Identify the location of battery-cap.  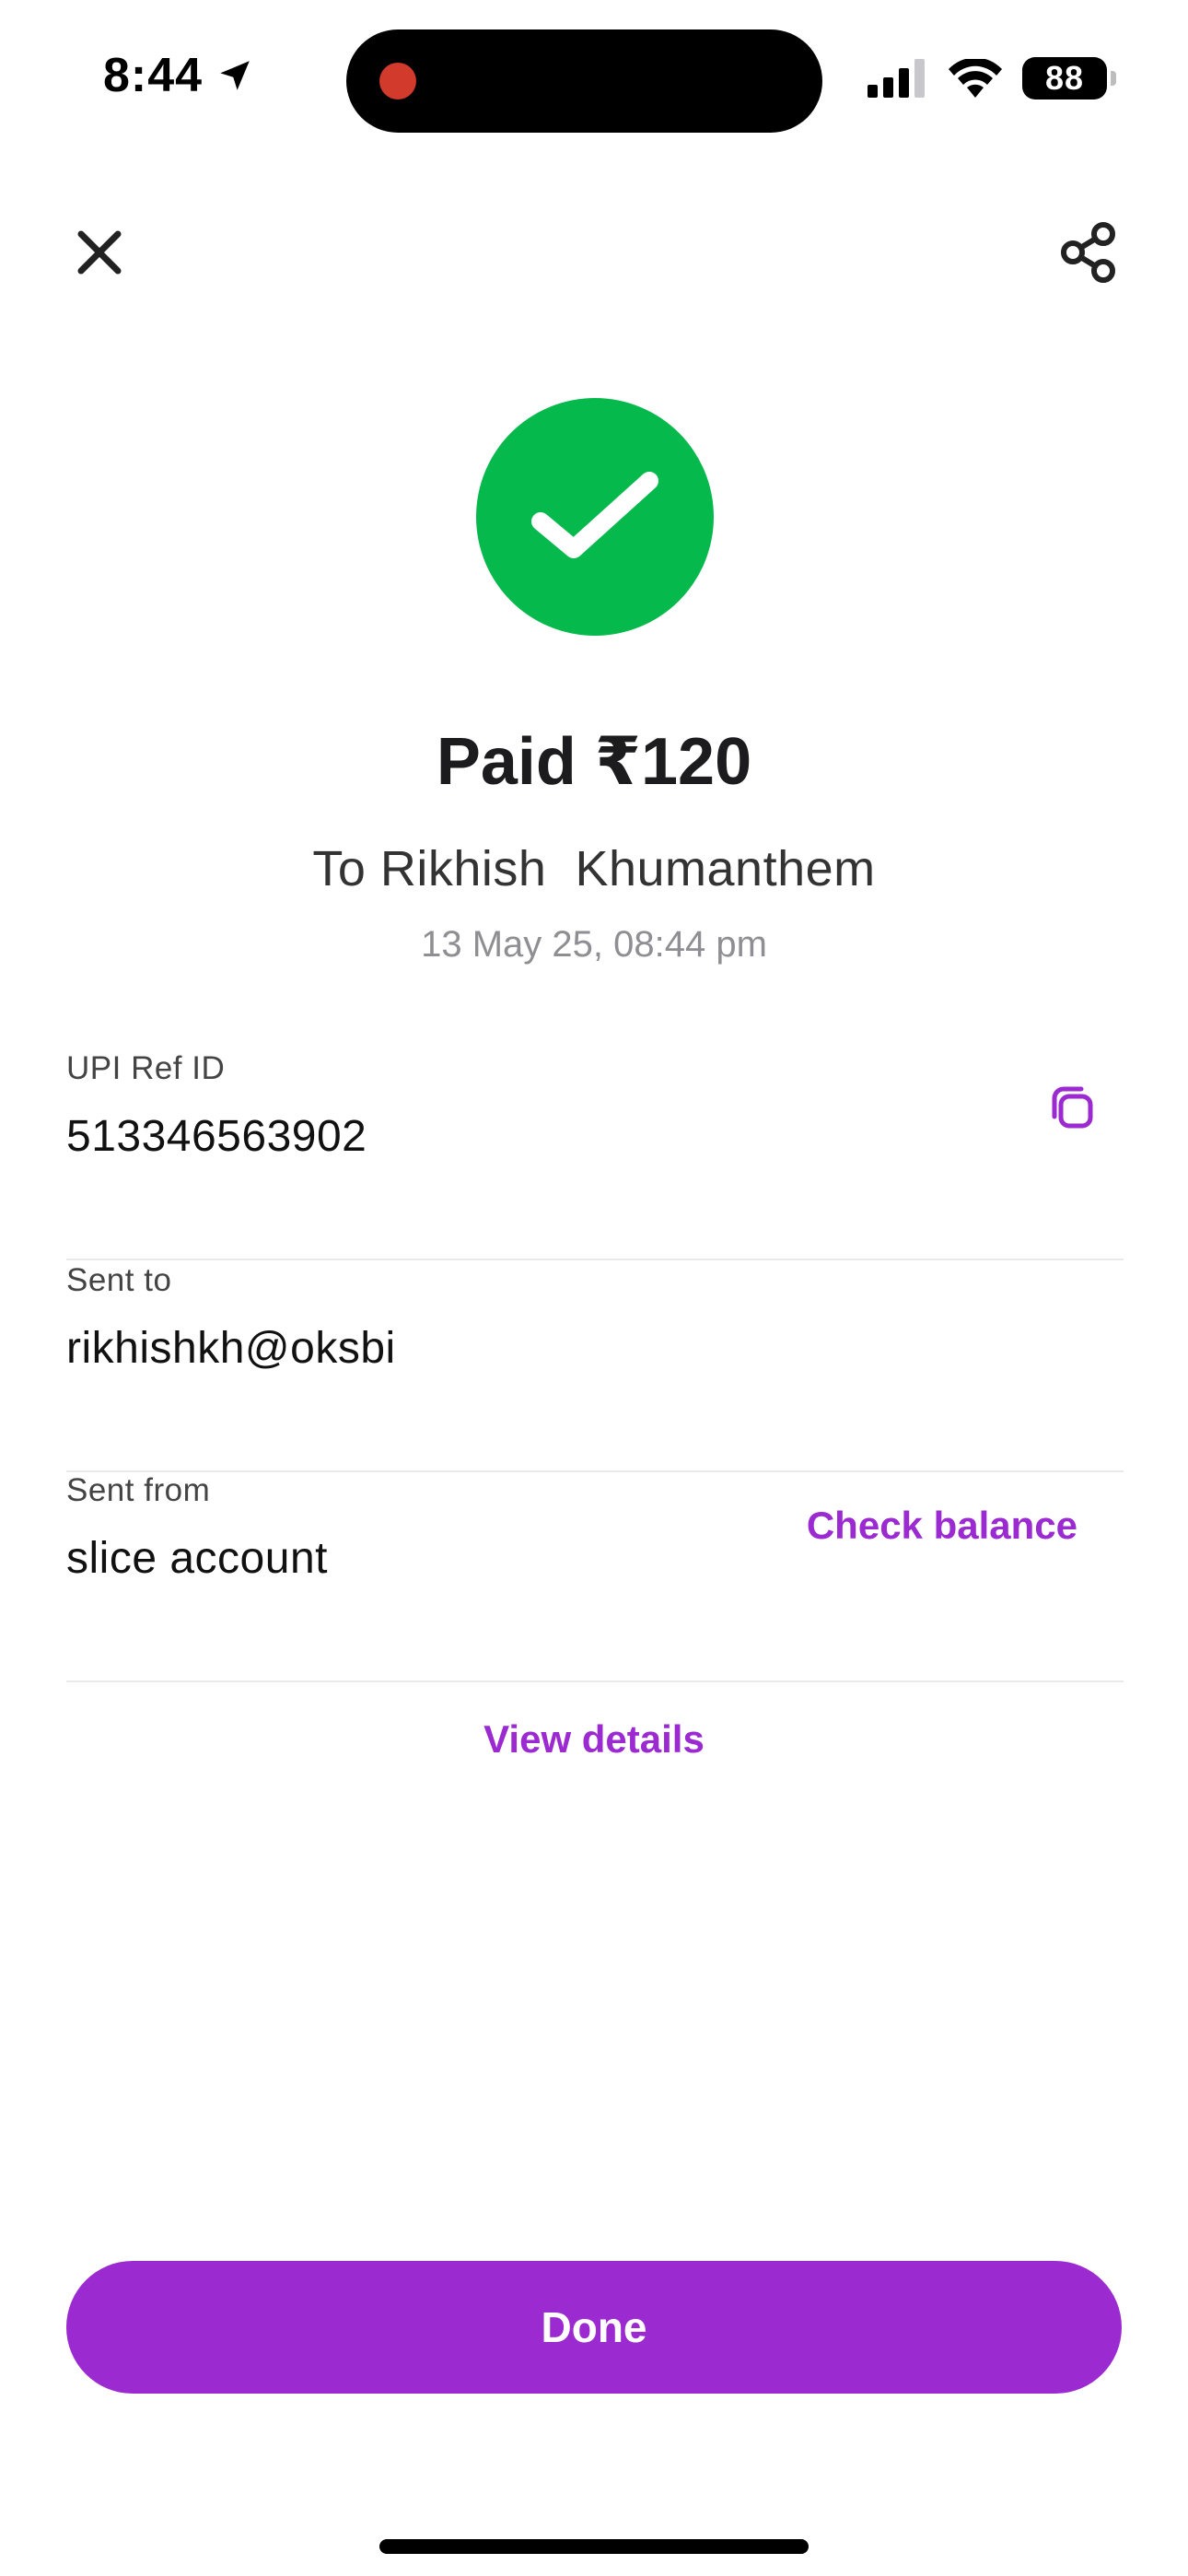
(1113, 78).